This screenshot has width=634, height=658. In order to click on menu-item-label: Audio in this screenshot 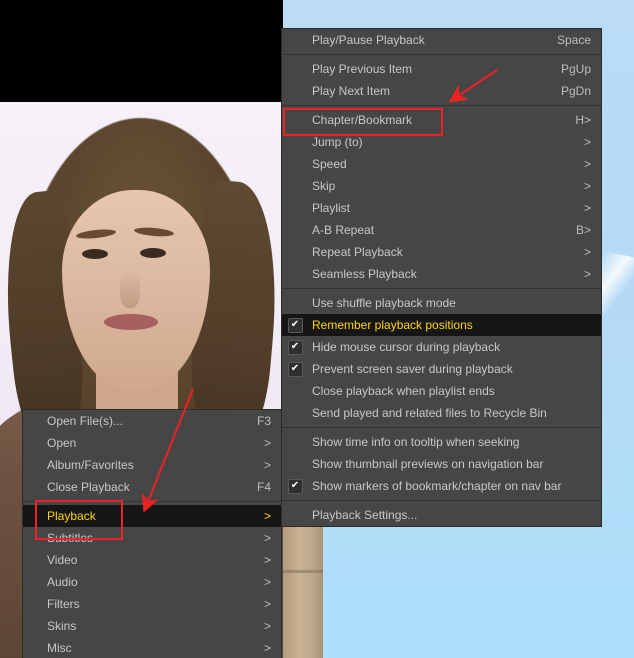, I will do `click(62, 582)`.